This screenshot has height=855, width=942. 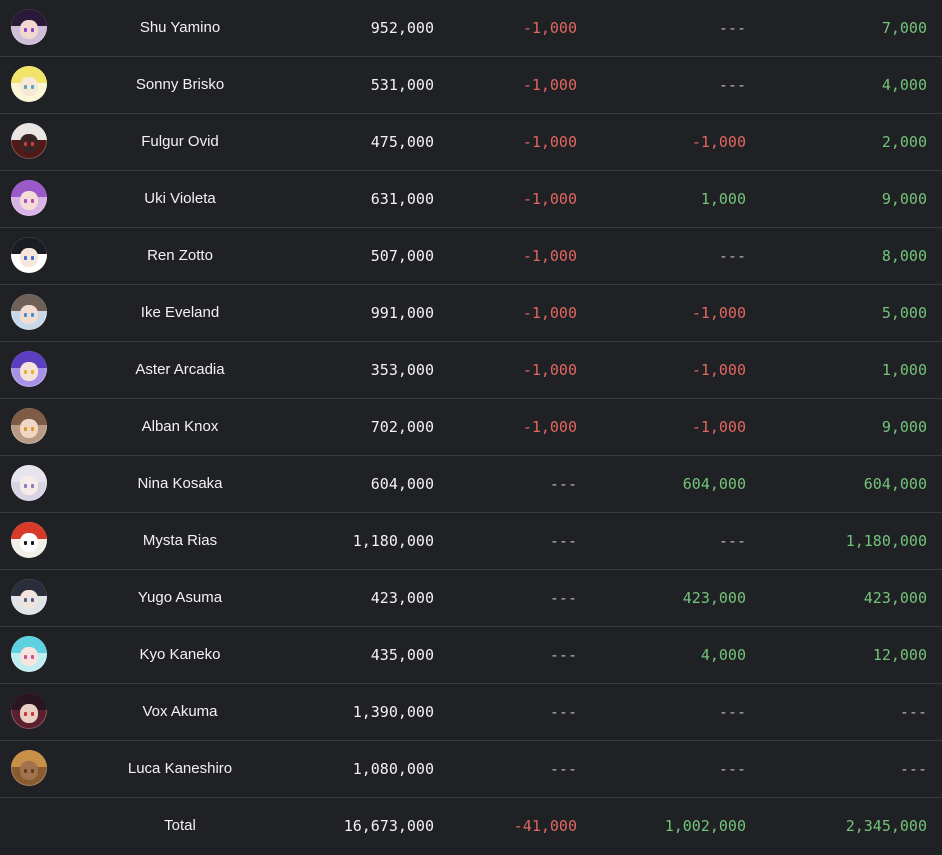 What do you see at coordinates (471, 313) in the screenshot?
I see `table-row: Ike Eveland 991,000 -1,000 -1,000 5,000` at bounding box center [471, 313].